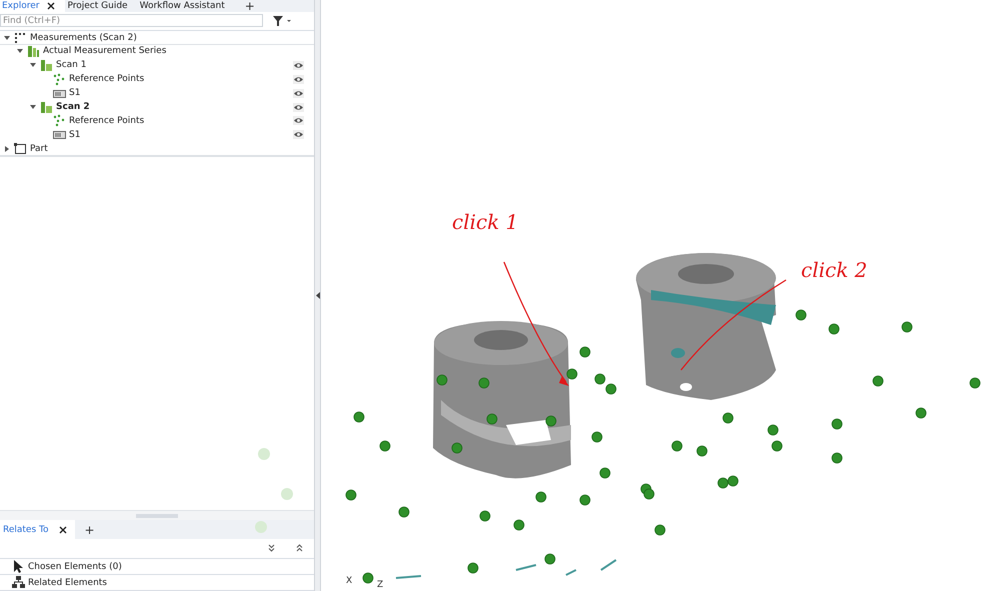  What do you see at coordinates (349, 581) in the screenshot?
I see `axis-label: X` at bounding box center [349, 581].